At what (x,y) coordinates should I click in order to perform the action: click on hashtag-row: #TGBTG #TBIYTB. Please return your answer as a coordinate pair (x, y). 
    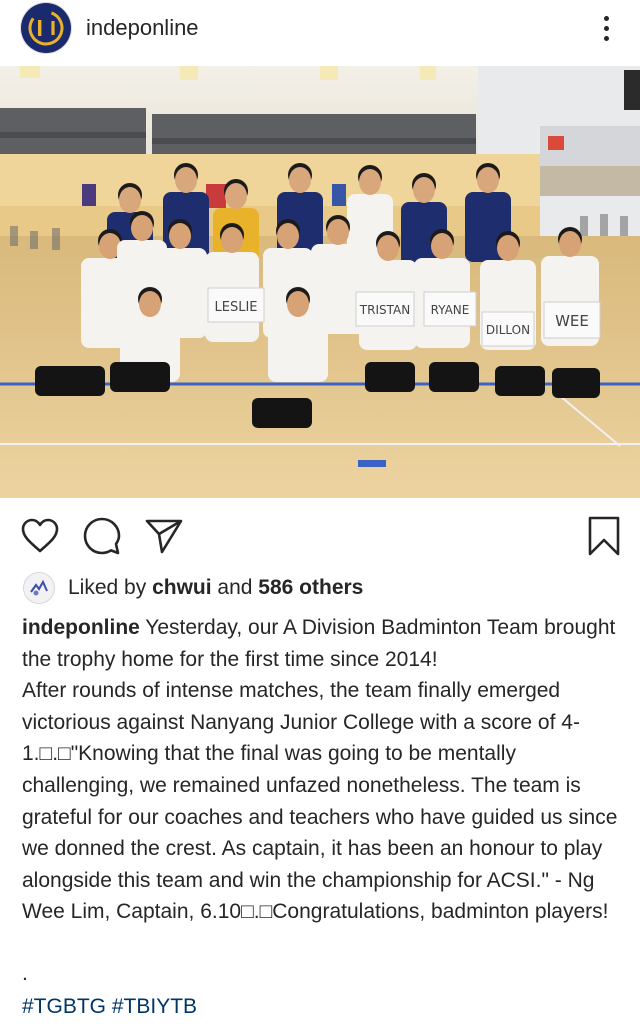
    Looking at the image, I should click on (109, 1007).